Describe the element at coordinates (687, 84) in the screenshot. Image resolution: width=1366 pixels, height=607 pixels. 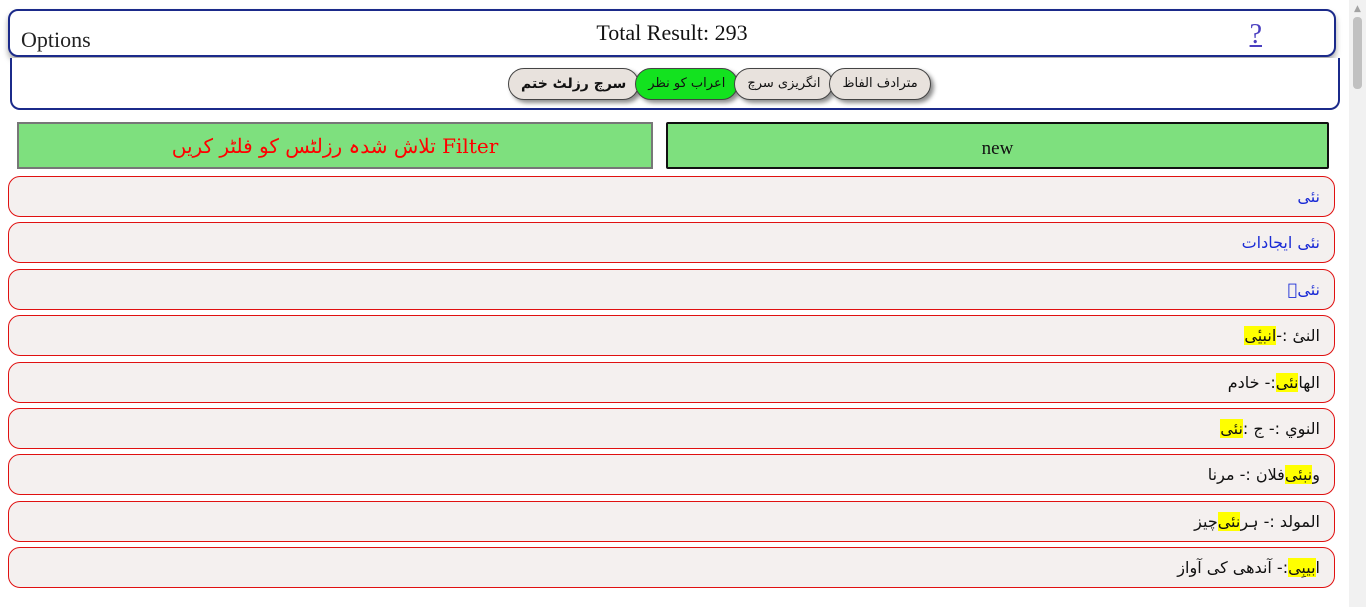
I see `show-diacritics-button: اعراب کو نظر` at that location.